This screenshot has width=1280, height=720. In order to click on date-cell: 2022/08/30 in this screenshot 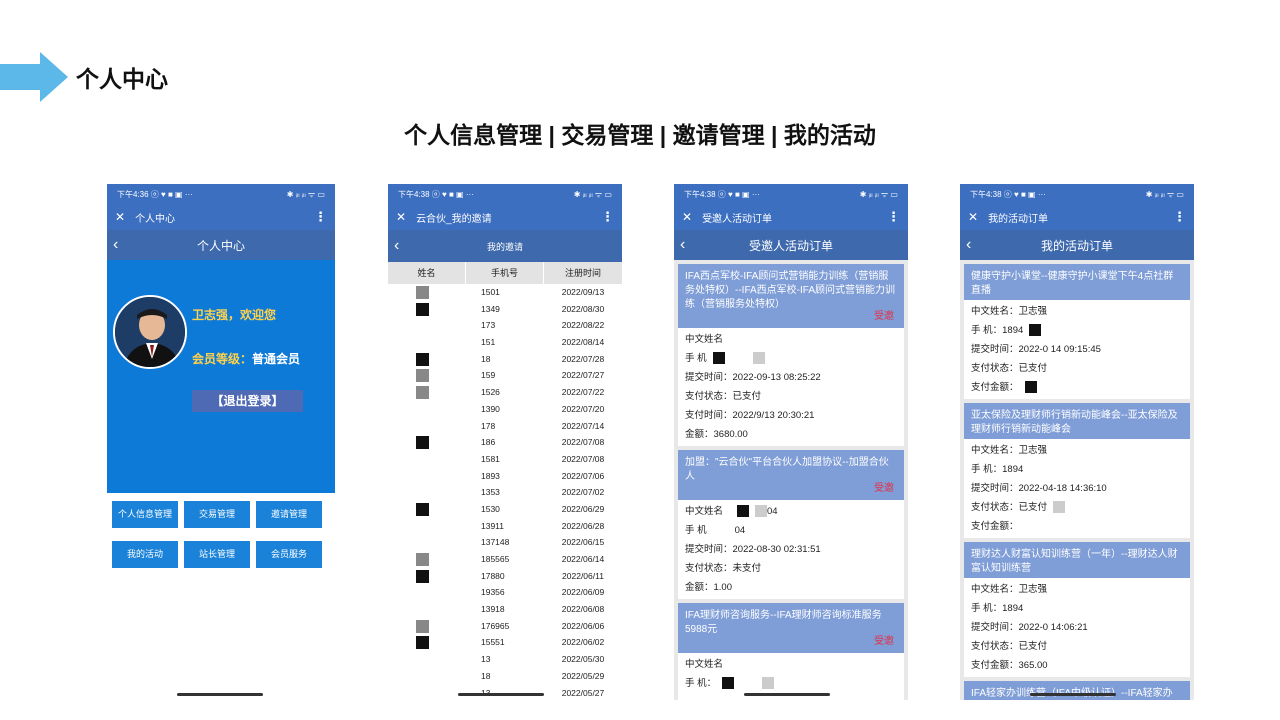, I will do `click(583, 308)`.